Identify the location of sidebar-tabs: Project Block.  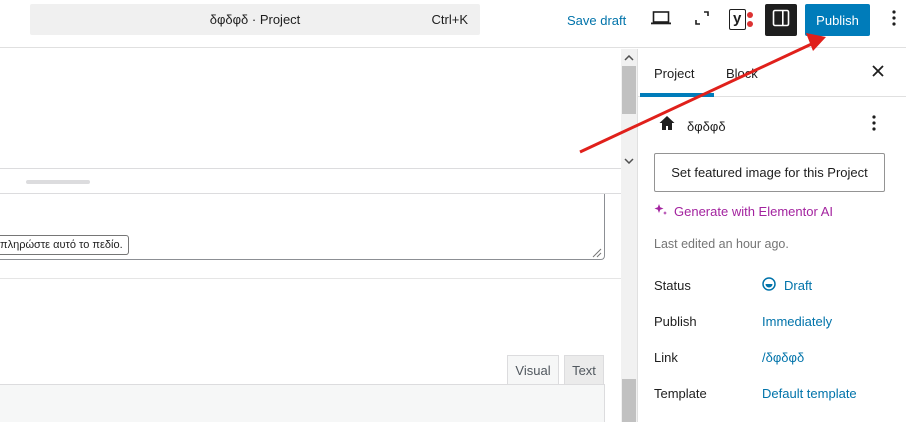
(772, 73).